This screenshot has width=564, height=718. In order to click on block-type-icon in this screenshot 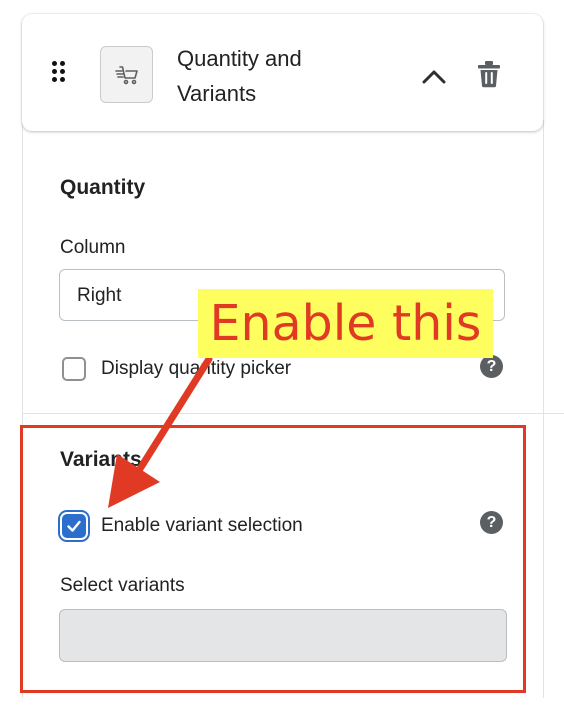, I will do `click(126, 74)`.